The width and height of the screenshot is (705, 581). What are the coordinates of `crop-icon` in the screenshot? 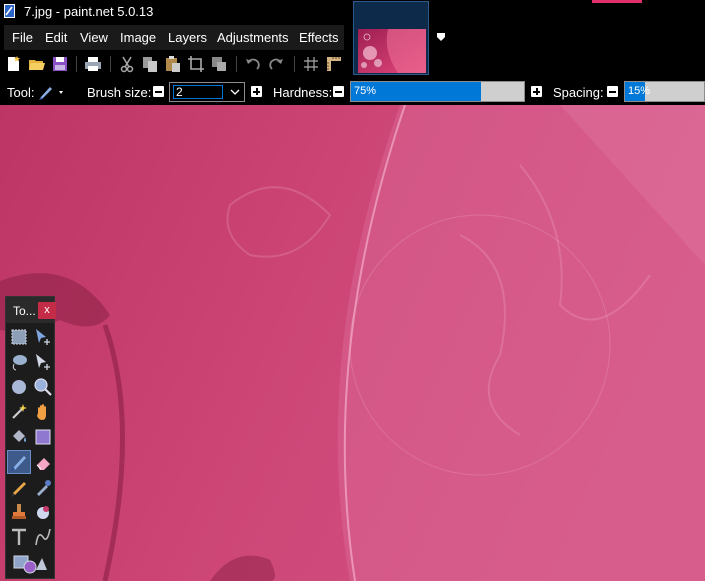 It's located at (196, 64).